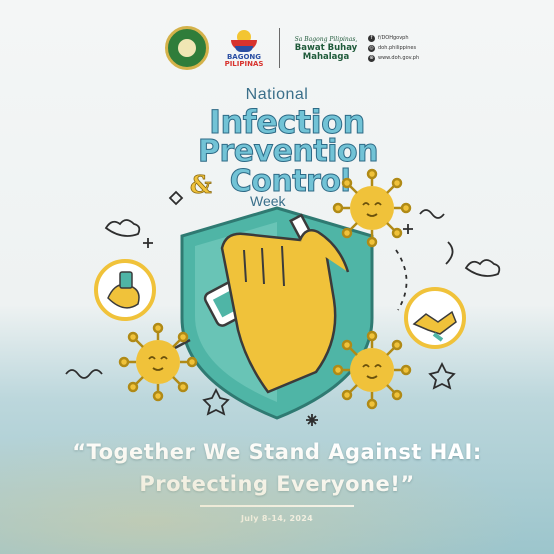  I want to click on theme-line1: “Together We Stand Against HAI:, so click(277, 452).